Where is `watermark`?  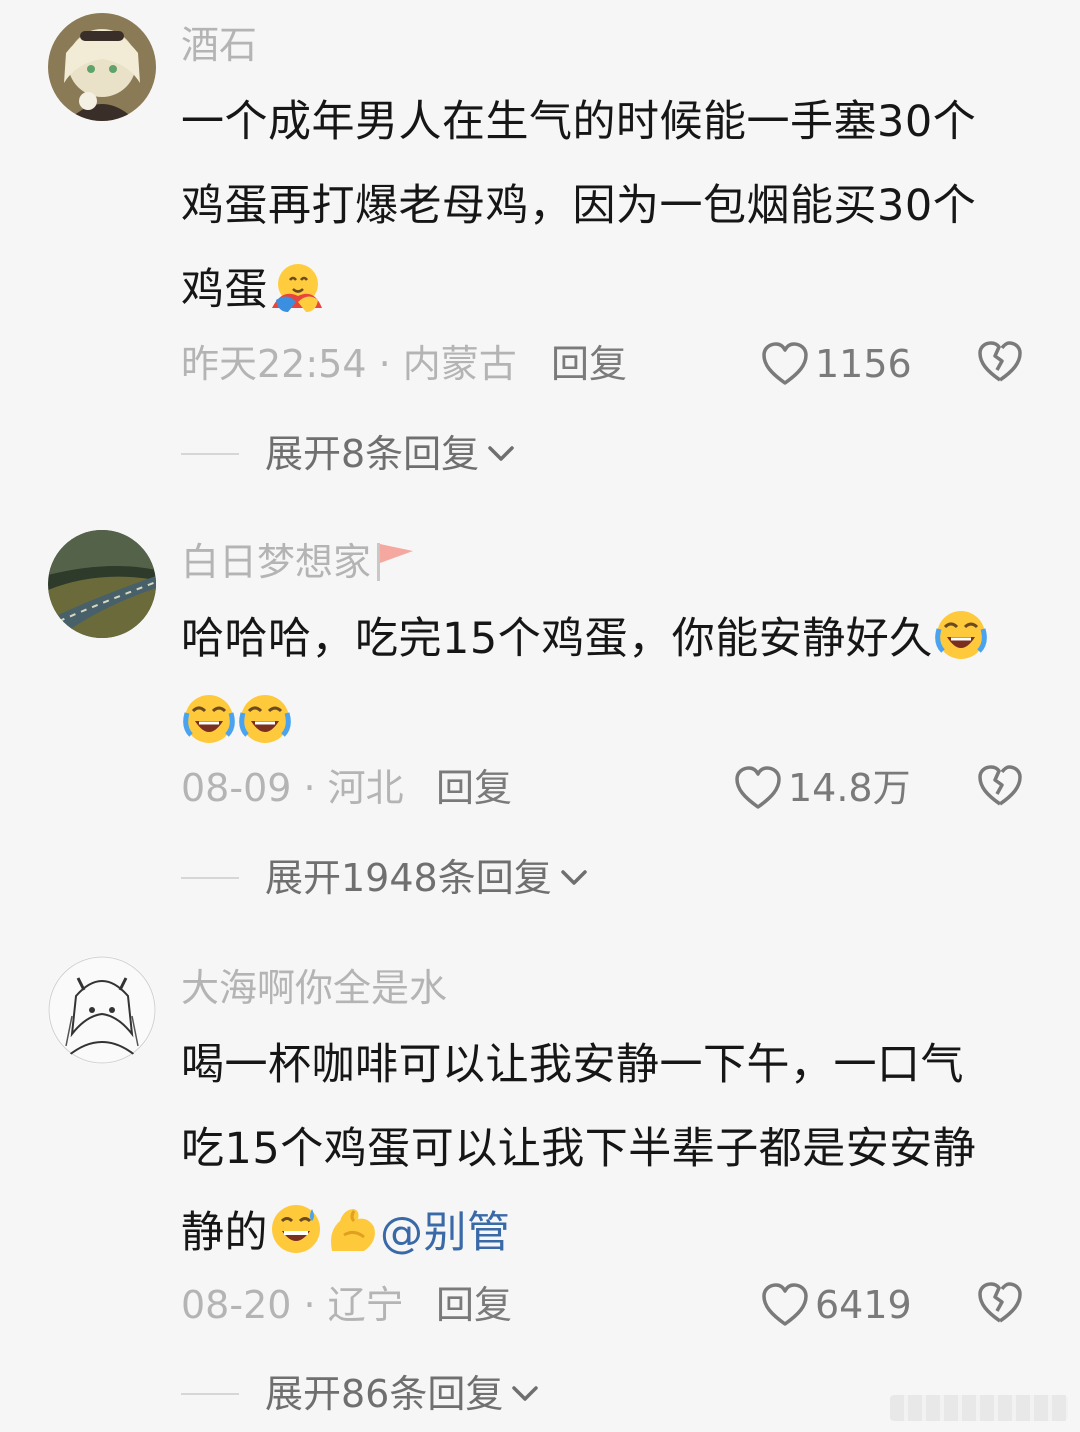 watermark is located at coordinates (979, 1408).